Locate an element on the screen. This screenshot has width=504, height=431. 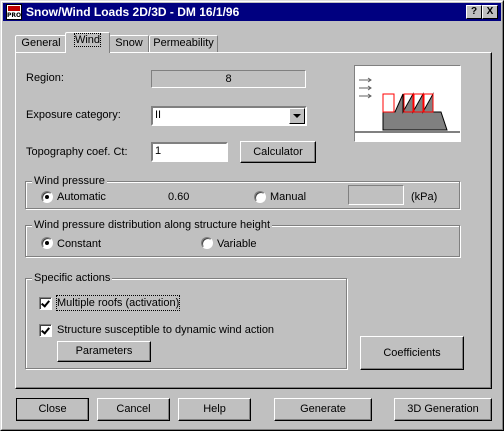
3d-generation-button: 3D Generation is located at coordinates (443, 409).